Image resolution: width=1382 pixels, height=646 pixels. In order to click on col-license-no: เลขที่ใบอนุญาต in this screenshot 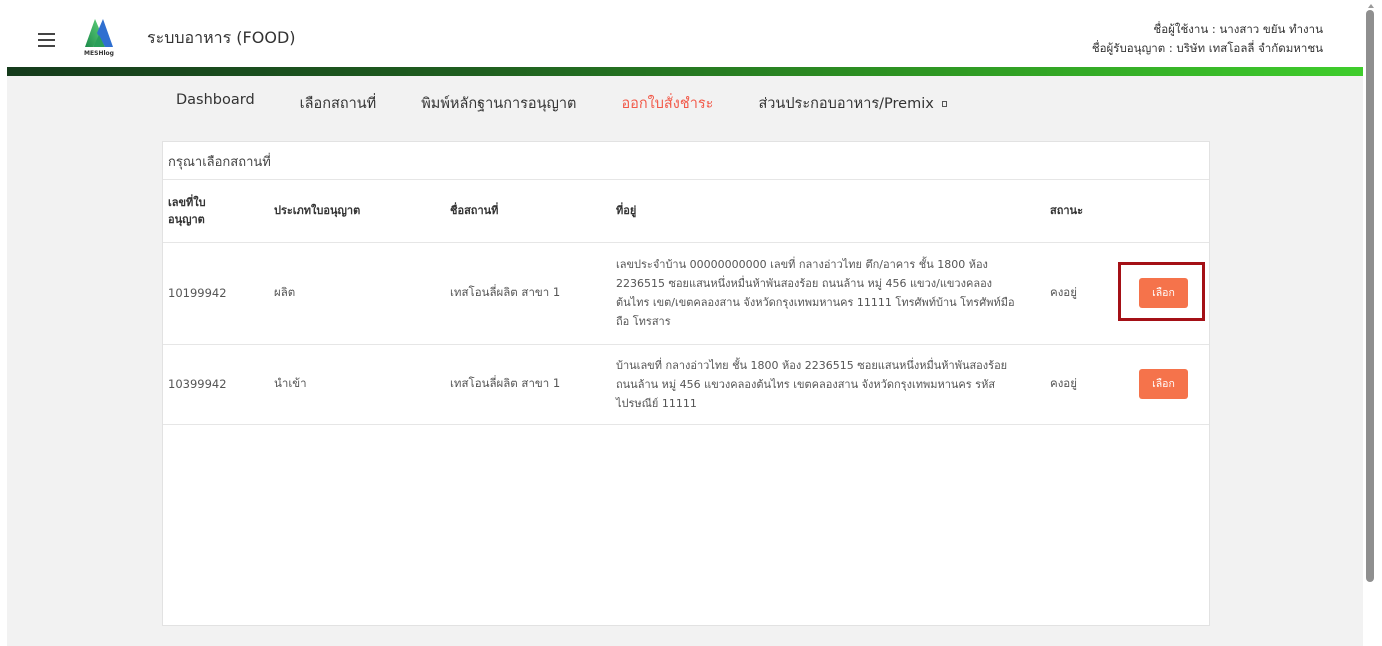, I will do `click(218, 211)`.